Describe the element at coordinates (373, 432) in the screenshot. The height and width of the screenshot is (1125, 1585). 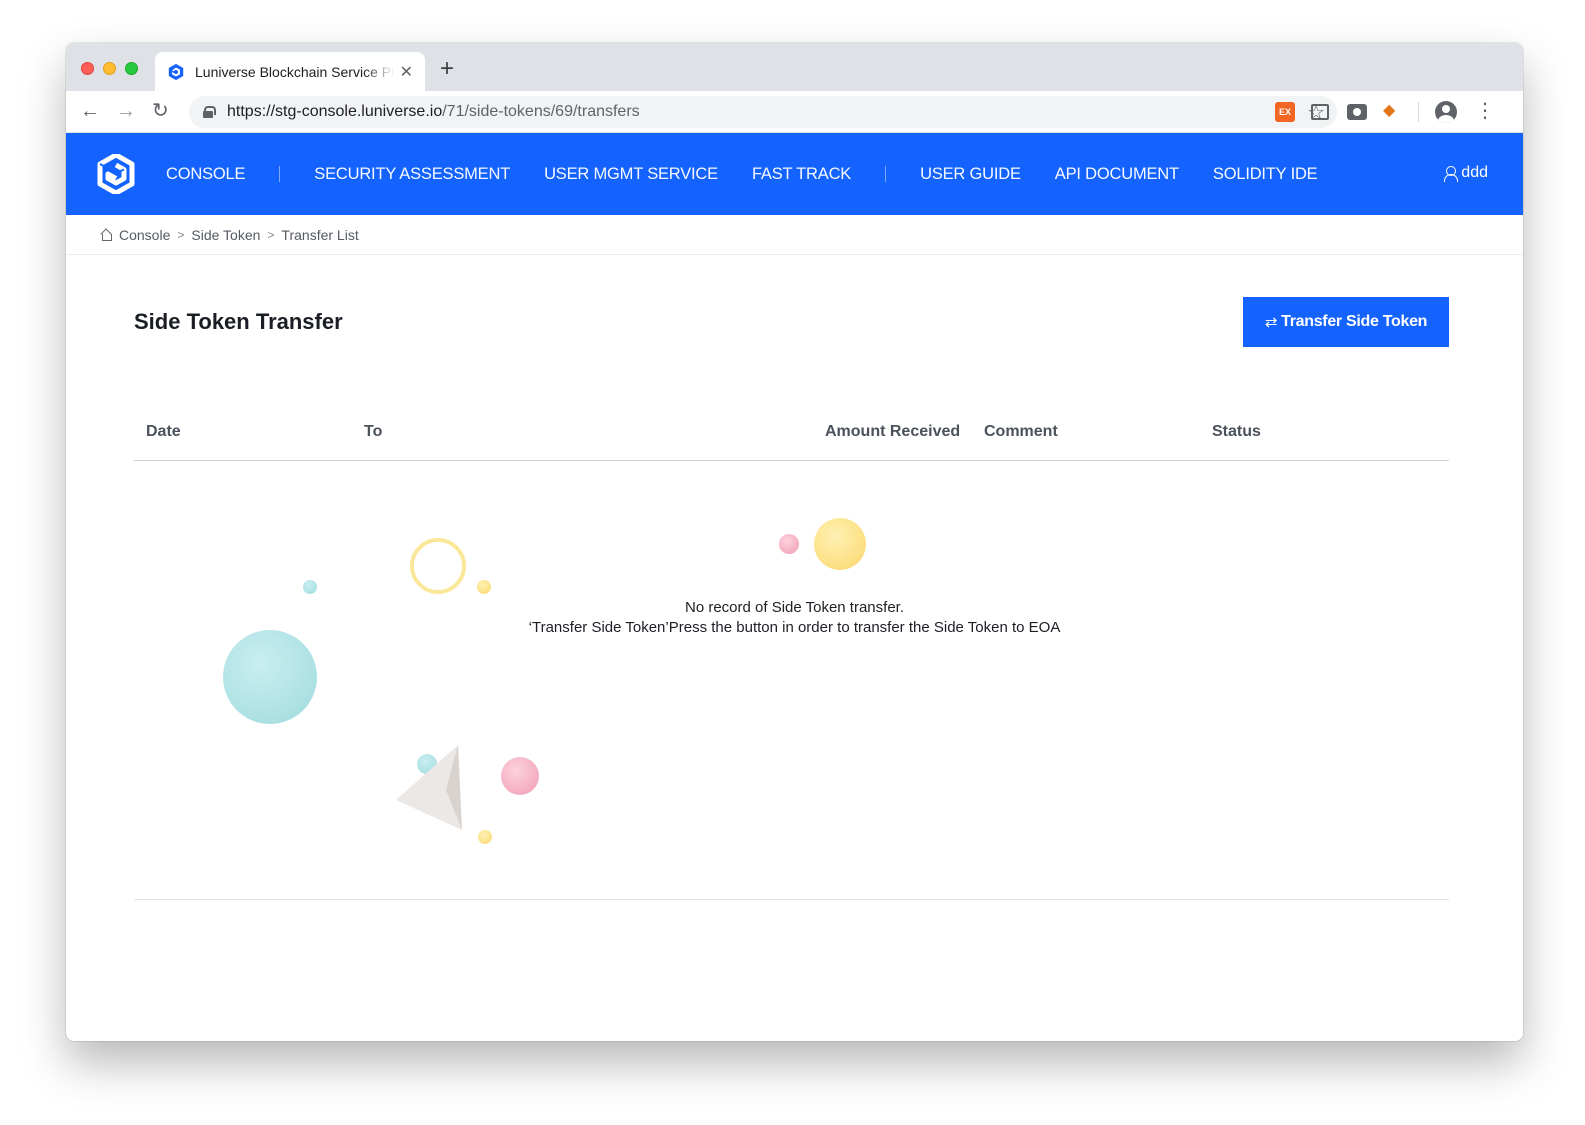
I see `column-header-to: To` at that location.